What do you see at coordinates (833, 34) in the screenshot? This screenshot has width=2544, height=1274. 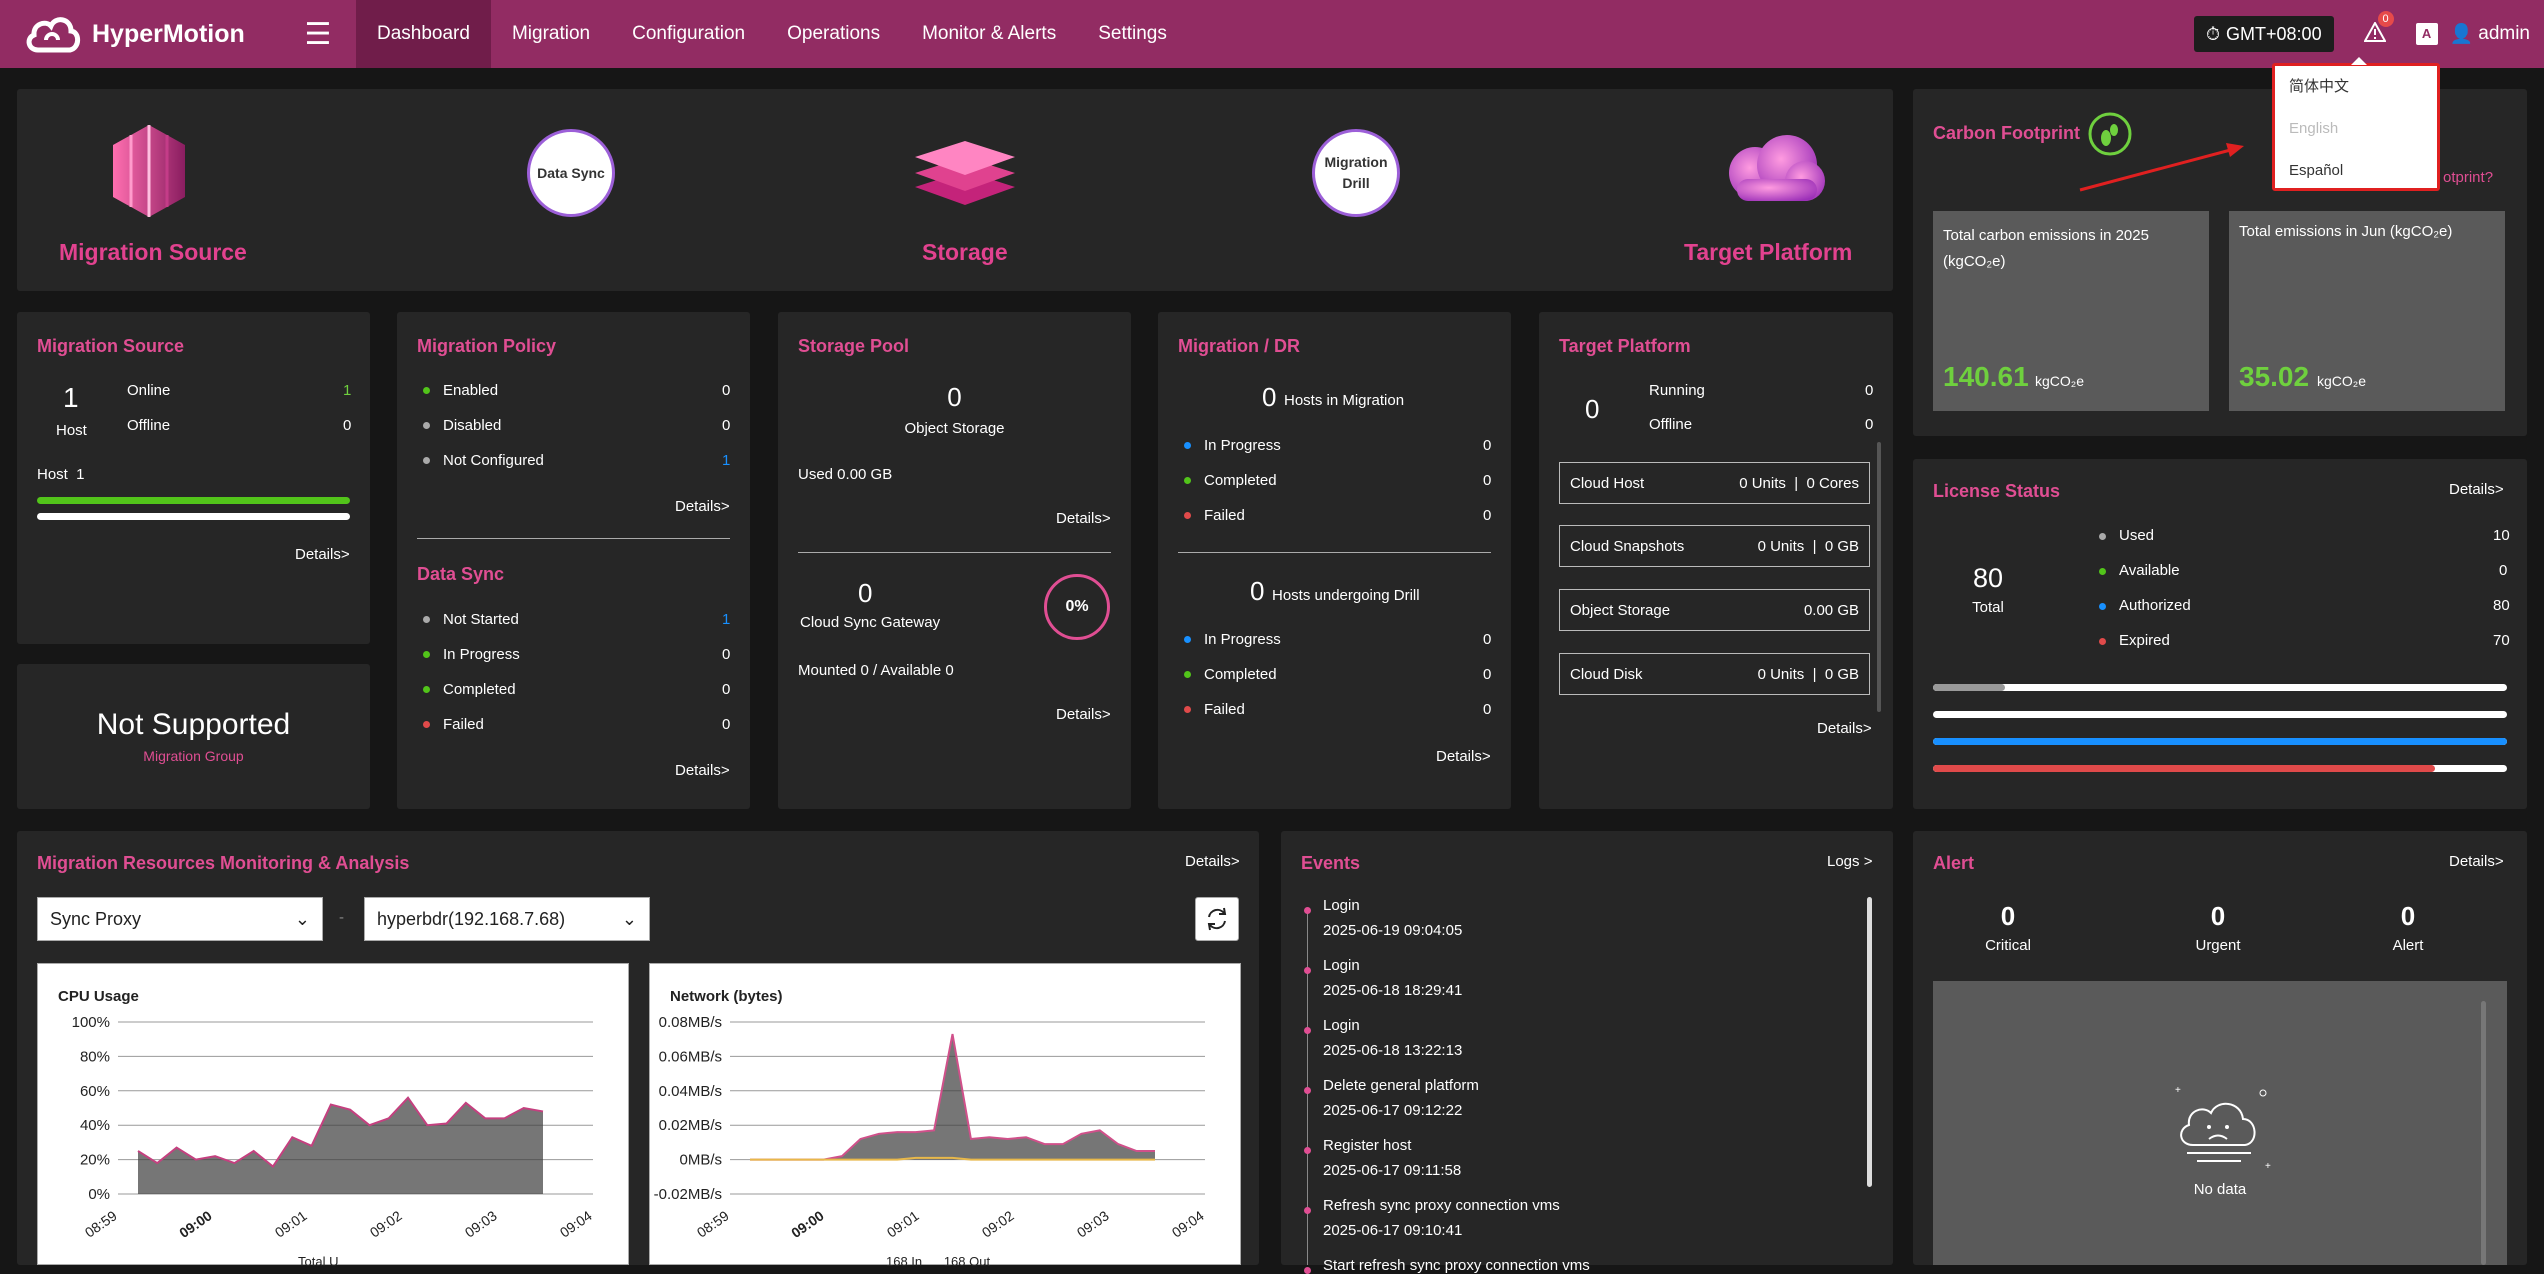 I see `nav-operations: Operations` at bounding box center [833, 34].